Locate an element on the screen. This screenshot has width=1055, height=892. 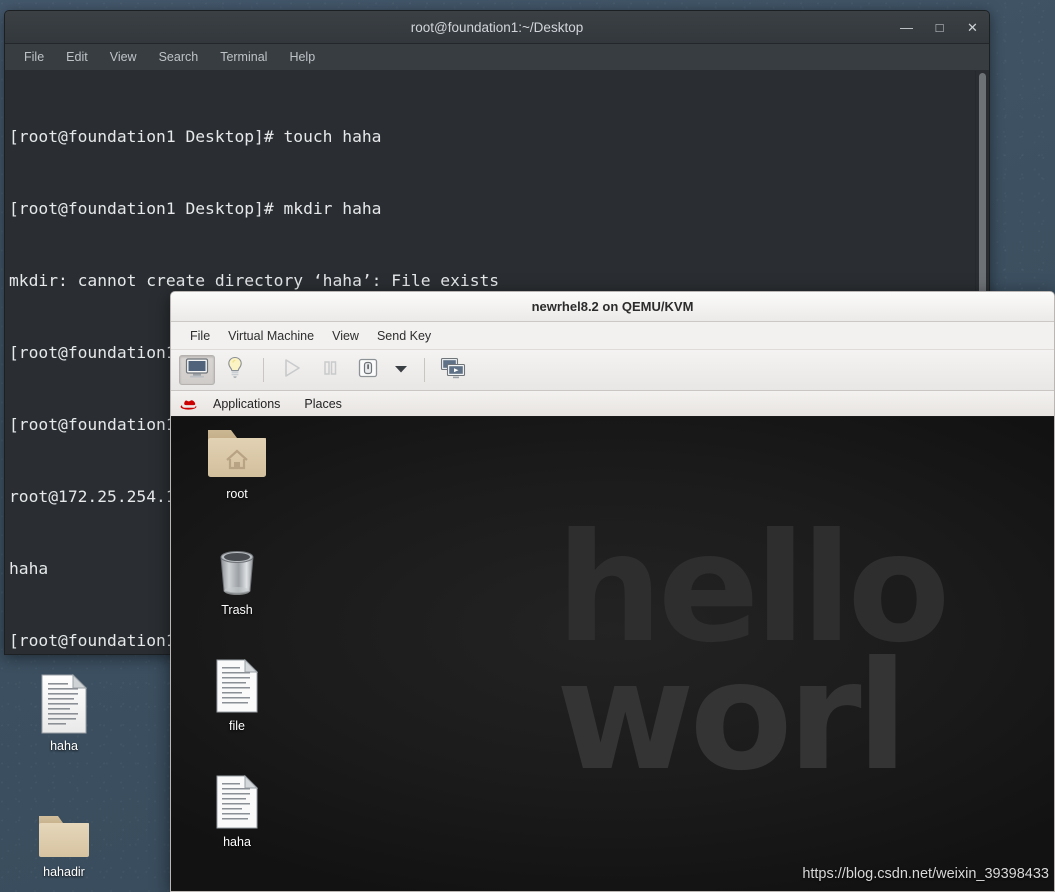
minimize-icon: — is located at coordinates (906, 27).